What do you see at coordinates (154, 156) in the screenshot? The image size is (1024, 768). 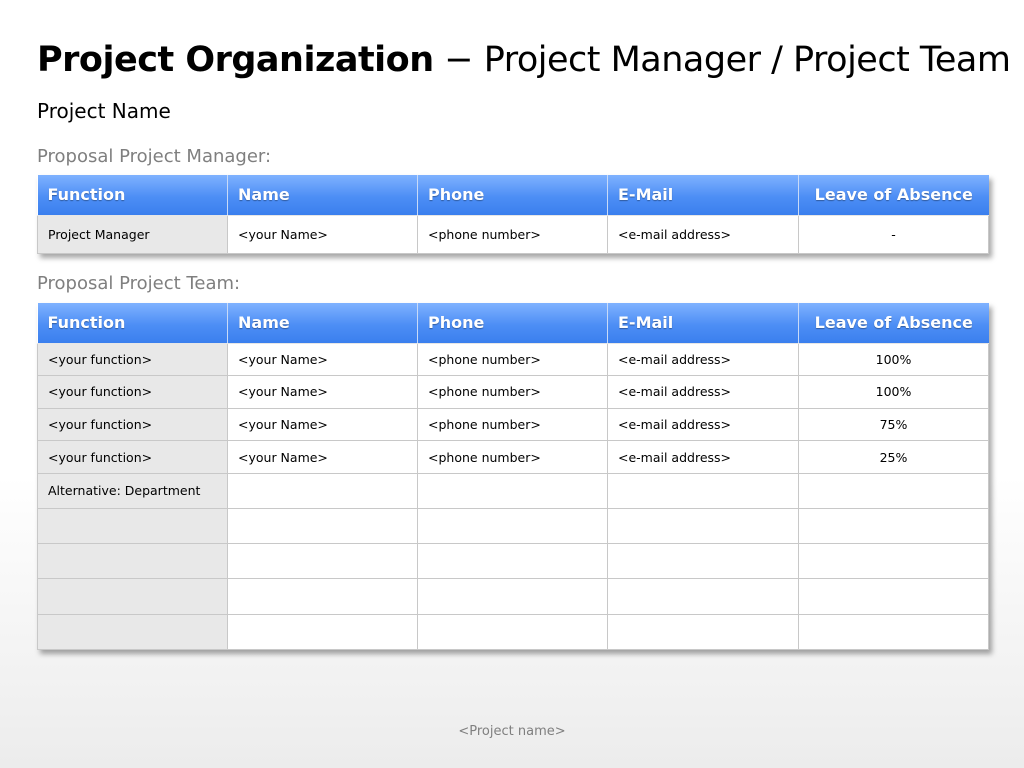 I see `manager-section-label: Proposal Project Manager:` at bounding box center [154, 156].